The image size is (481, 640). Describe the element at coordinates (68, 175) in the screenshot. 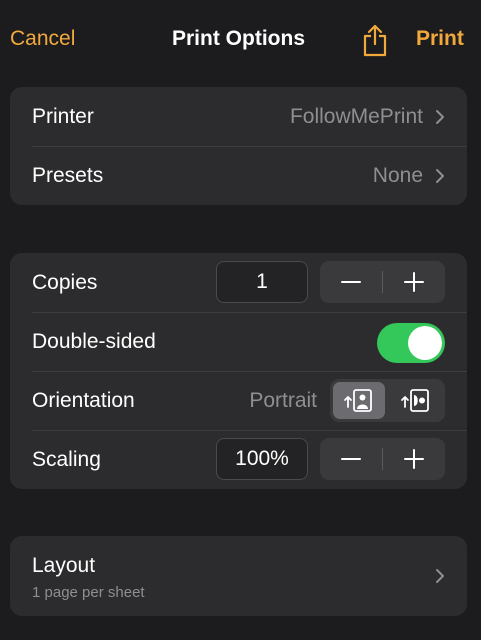

I see `presets-label: Presets` at that location.